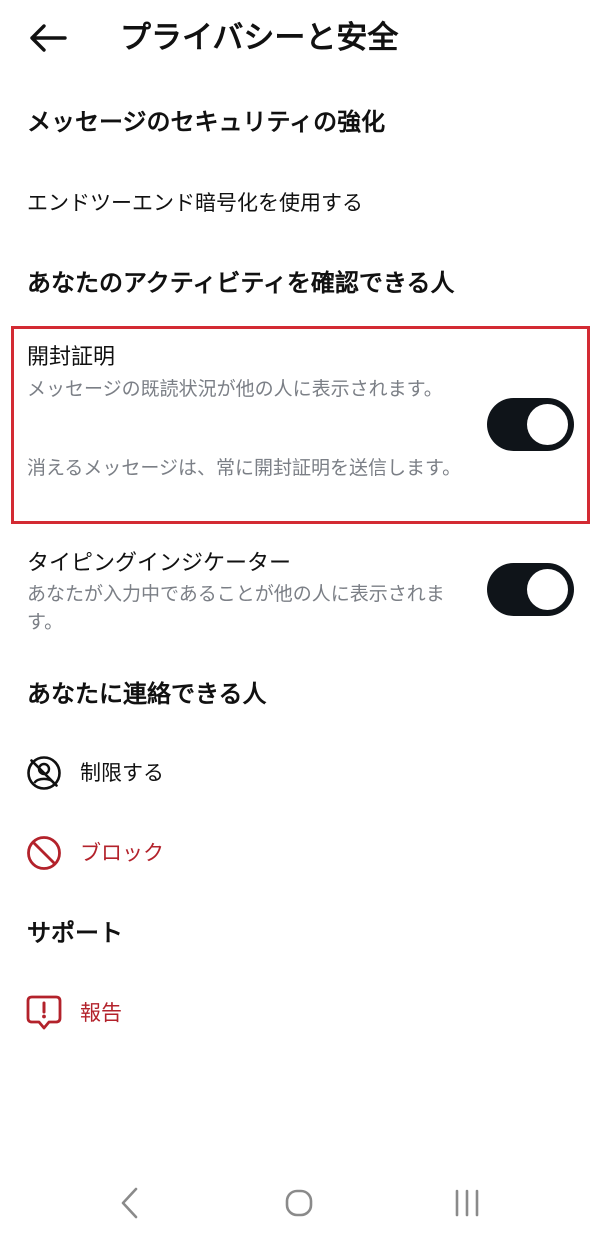 This screenshot has height=1244, width=600. I want to click on typing-indicator-toggle, so click(530, 589).